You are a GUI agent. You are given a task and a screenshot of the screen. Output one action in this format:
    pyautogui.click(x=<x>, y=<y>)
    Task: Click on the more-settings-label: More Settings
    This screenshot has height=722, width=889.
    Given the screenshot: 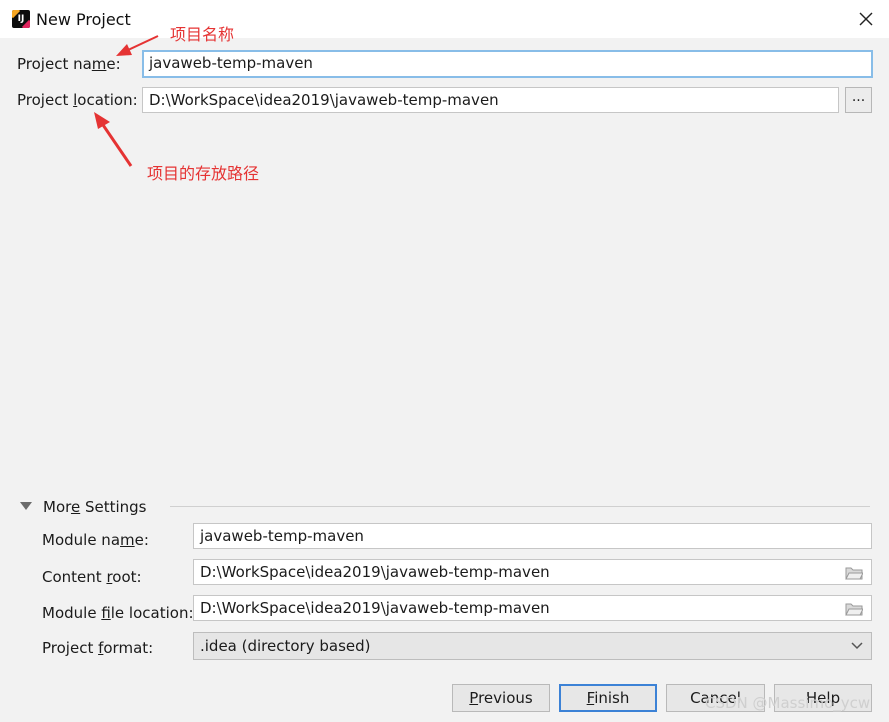 What is the action you would take?
    pyautogui.click(x=95, y=507)
    